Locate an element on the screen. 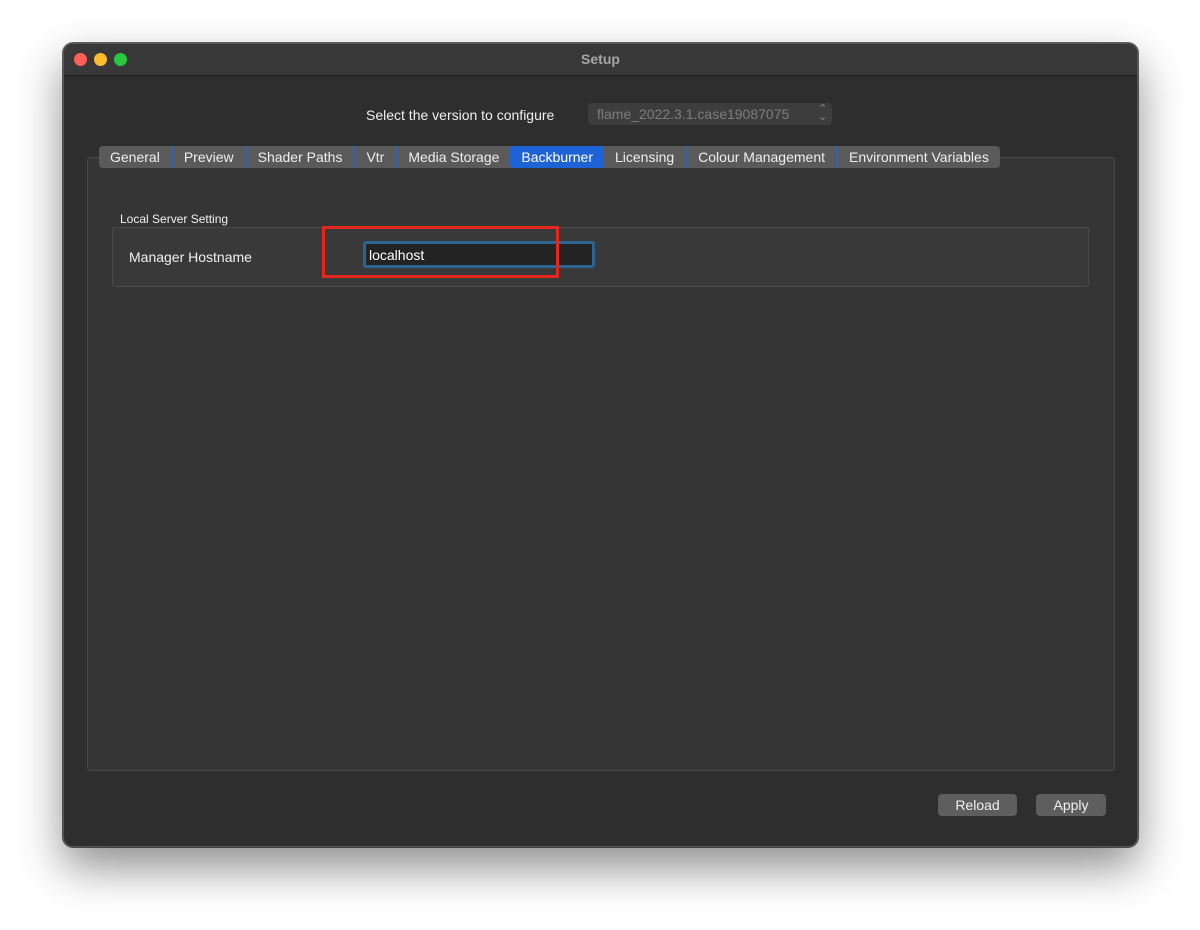 Image resolution: width=1200 pixels, height=930 pixels. title-bar: Setup is located at coordinates (600, 60).